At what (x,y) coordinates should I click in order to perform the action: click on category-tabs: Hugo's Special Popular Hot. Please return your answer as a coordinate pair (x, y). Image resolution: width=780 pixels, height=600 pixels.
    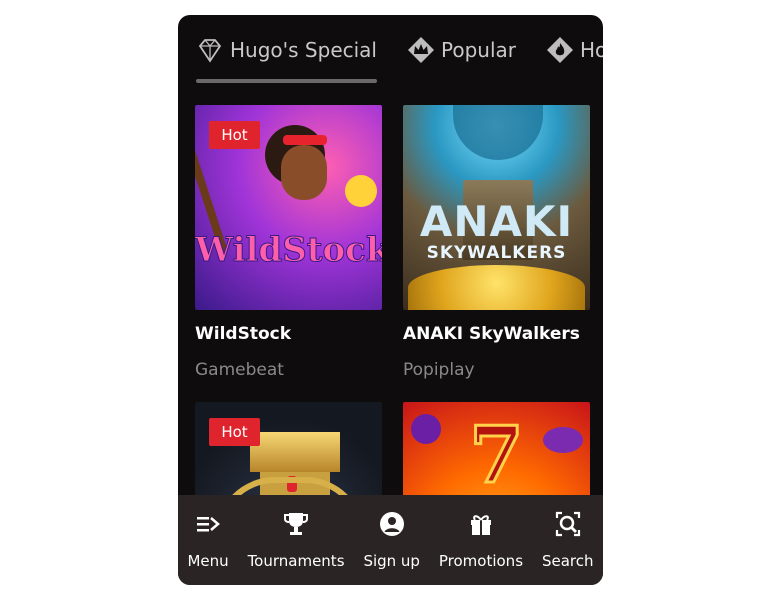
    Looking at the image, I should click on (390, 50).